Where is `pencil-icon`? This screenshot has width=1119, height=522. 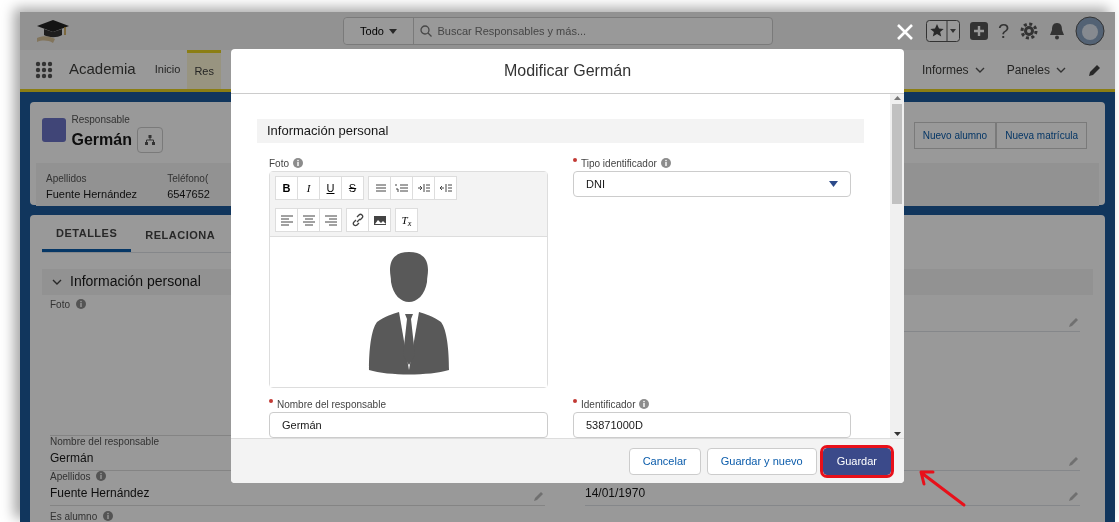 pencil-icon is located at coordinates (1095, 69).